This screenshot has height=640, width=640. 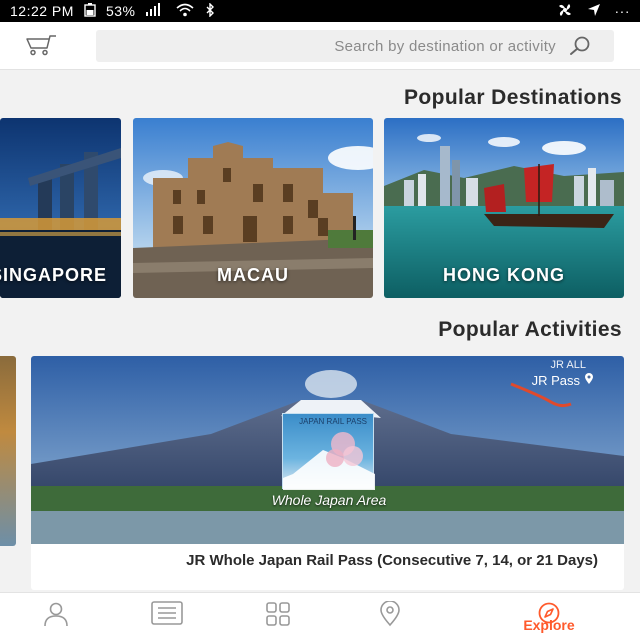 I want to click on status-left: 12:22 PM 53%, so click(x=112, y=10).